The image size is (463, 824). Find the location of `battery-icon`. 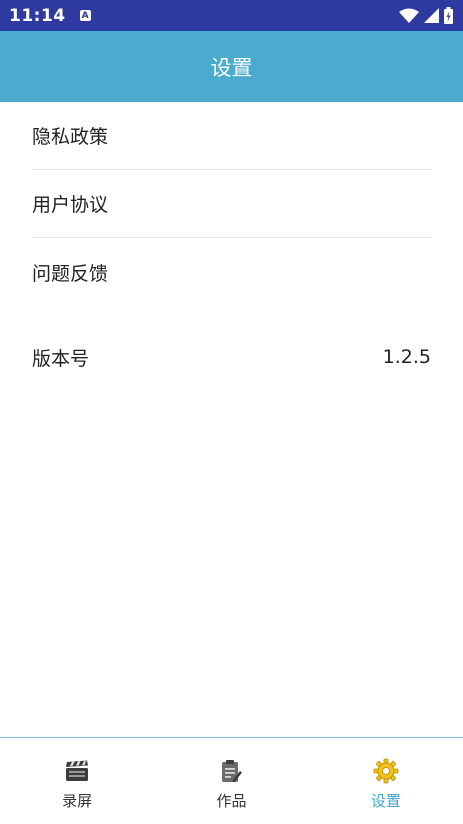

battery-icon is located at coordinates (448, 15).